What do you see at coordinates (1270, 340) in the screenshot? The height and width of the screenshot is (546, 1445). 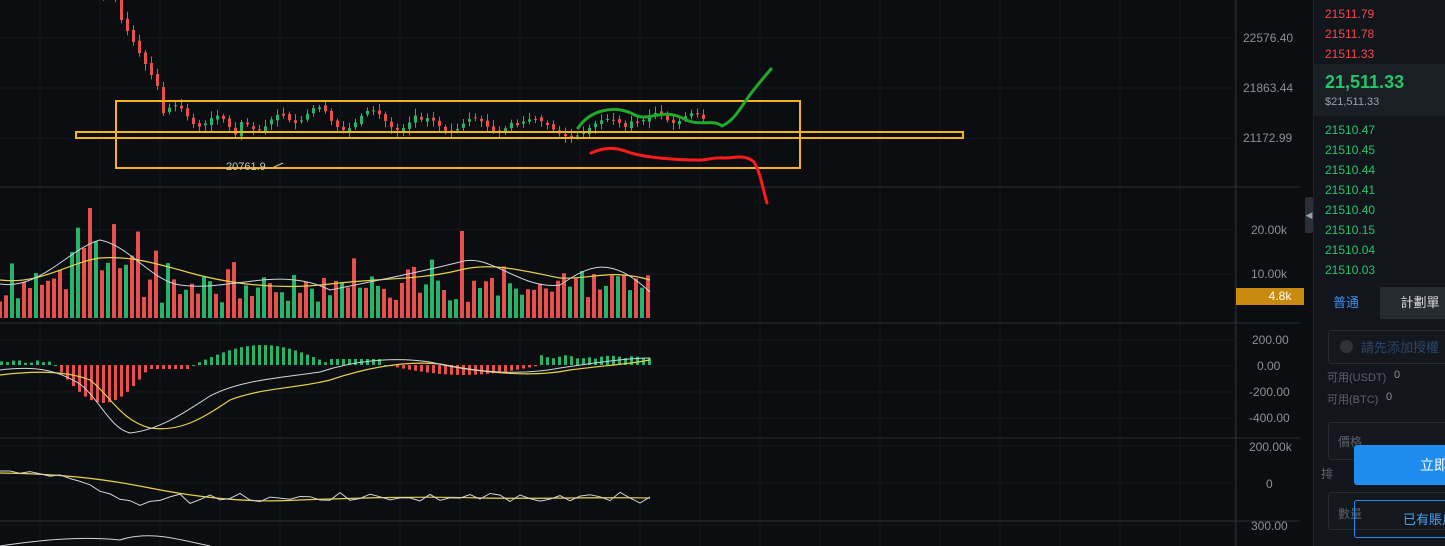 I see `macd-axis-label: 200.00` at bounding box center [1270, 340].